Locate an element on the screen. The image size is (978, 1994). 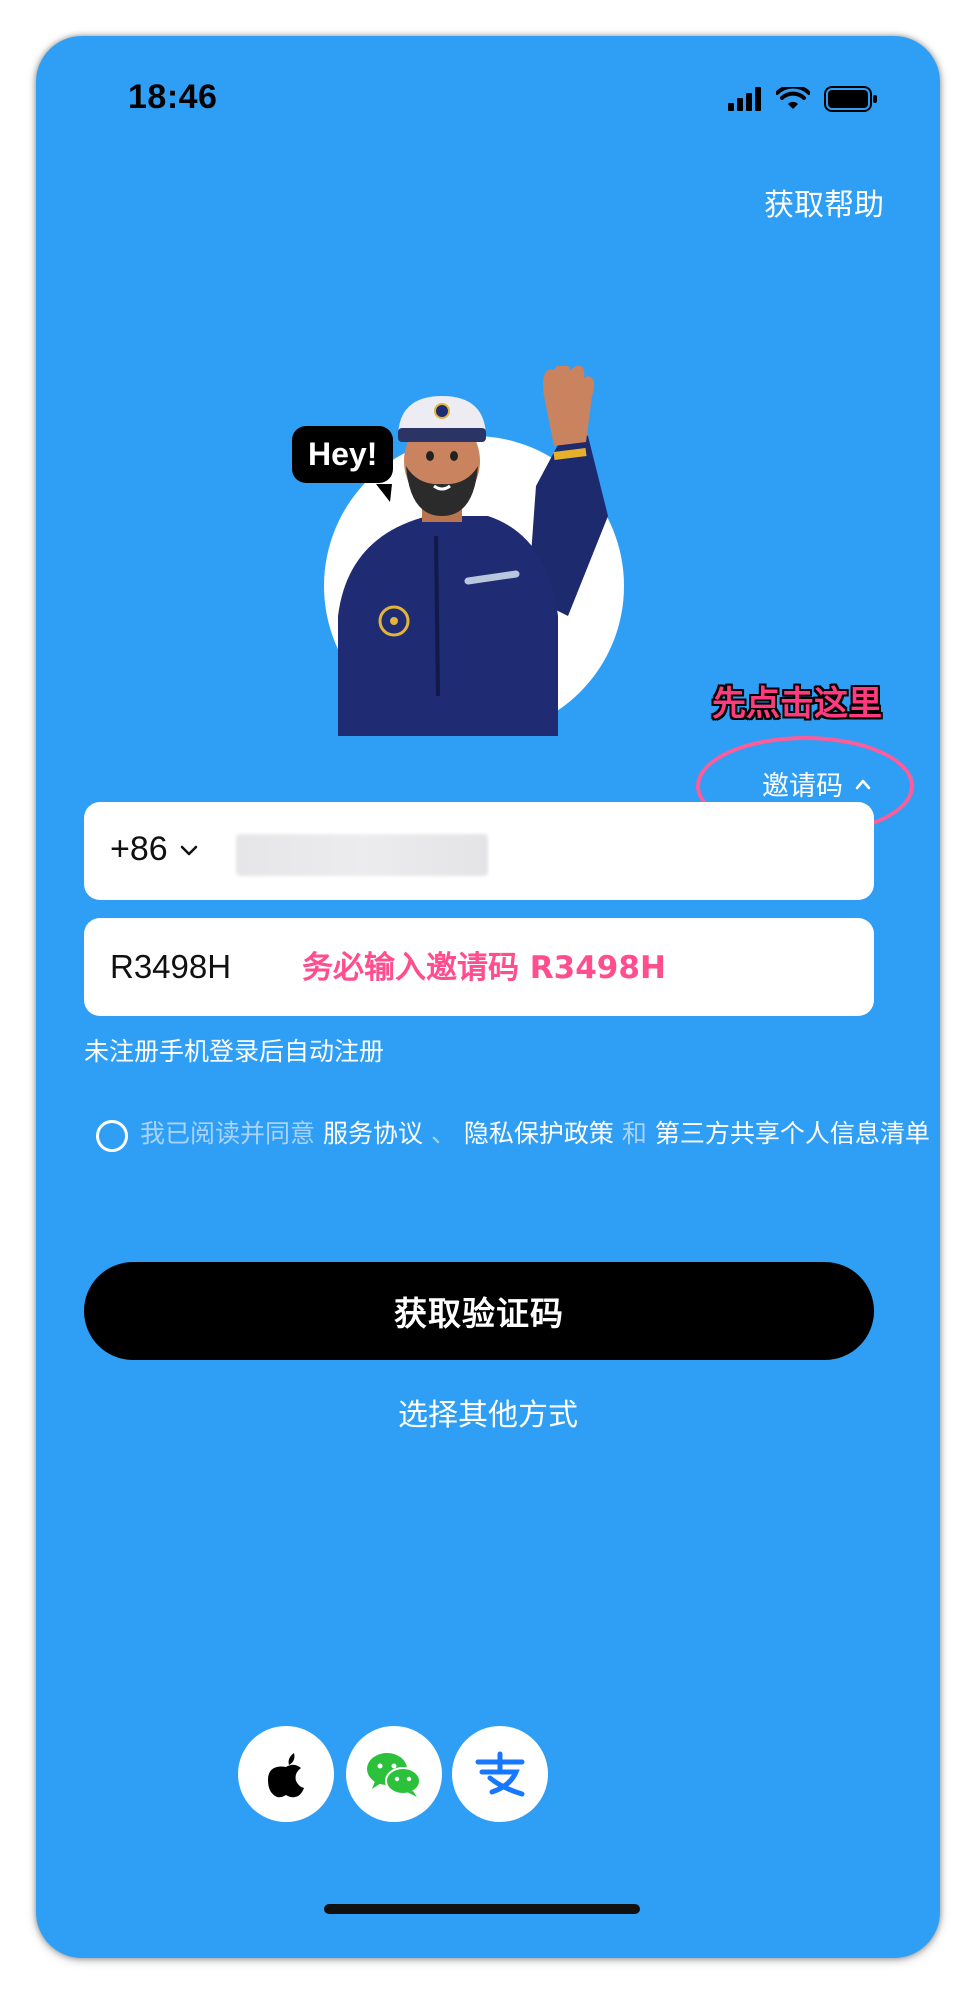
agreement-text: 我已阅读并同意 服务协议 、 隐私保护政策 和 第三方共享个人信息清单 is located at coordinates (538, 1134).